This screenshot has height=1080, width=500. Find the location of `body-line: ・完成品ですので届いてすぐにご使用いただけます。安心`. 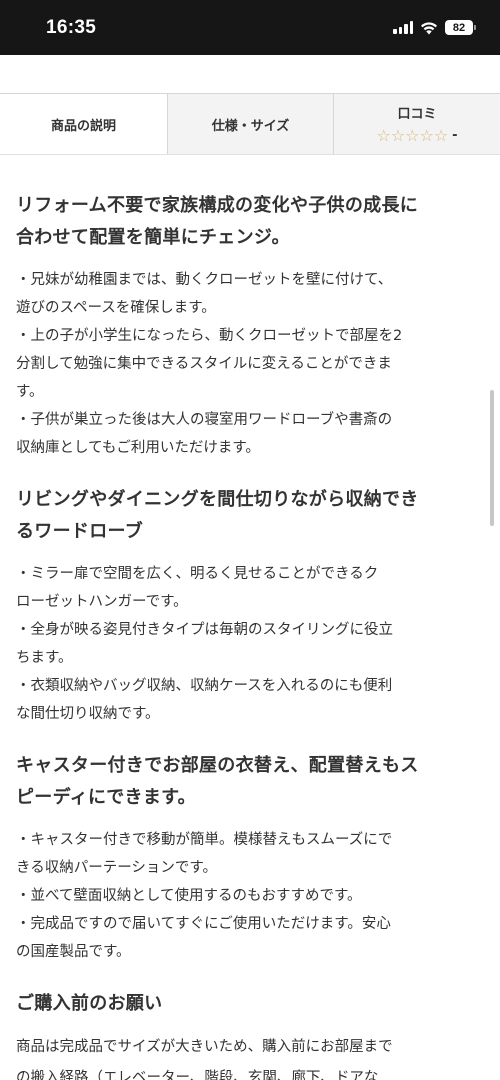

body-line: ・完成品ですので届いてすぐにご使用いただけます。安心 is located at coordinates (203, 924).